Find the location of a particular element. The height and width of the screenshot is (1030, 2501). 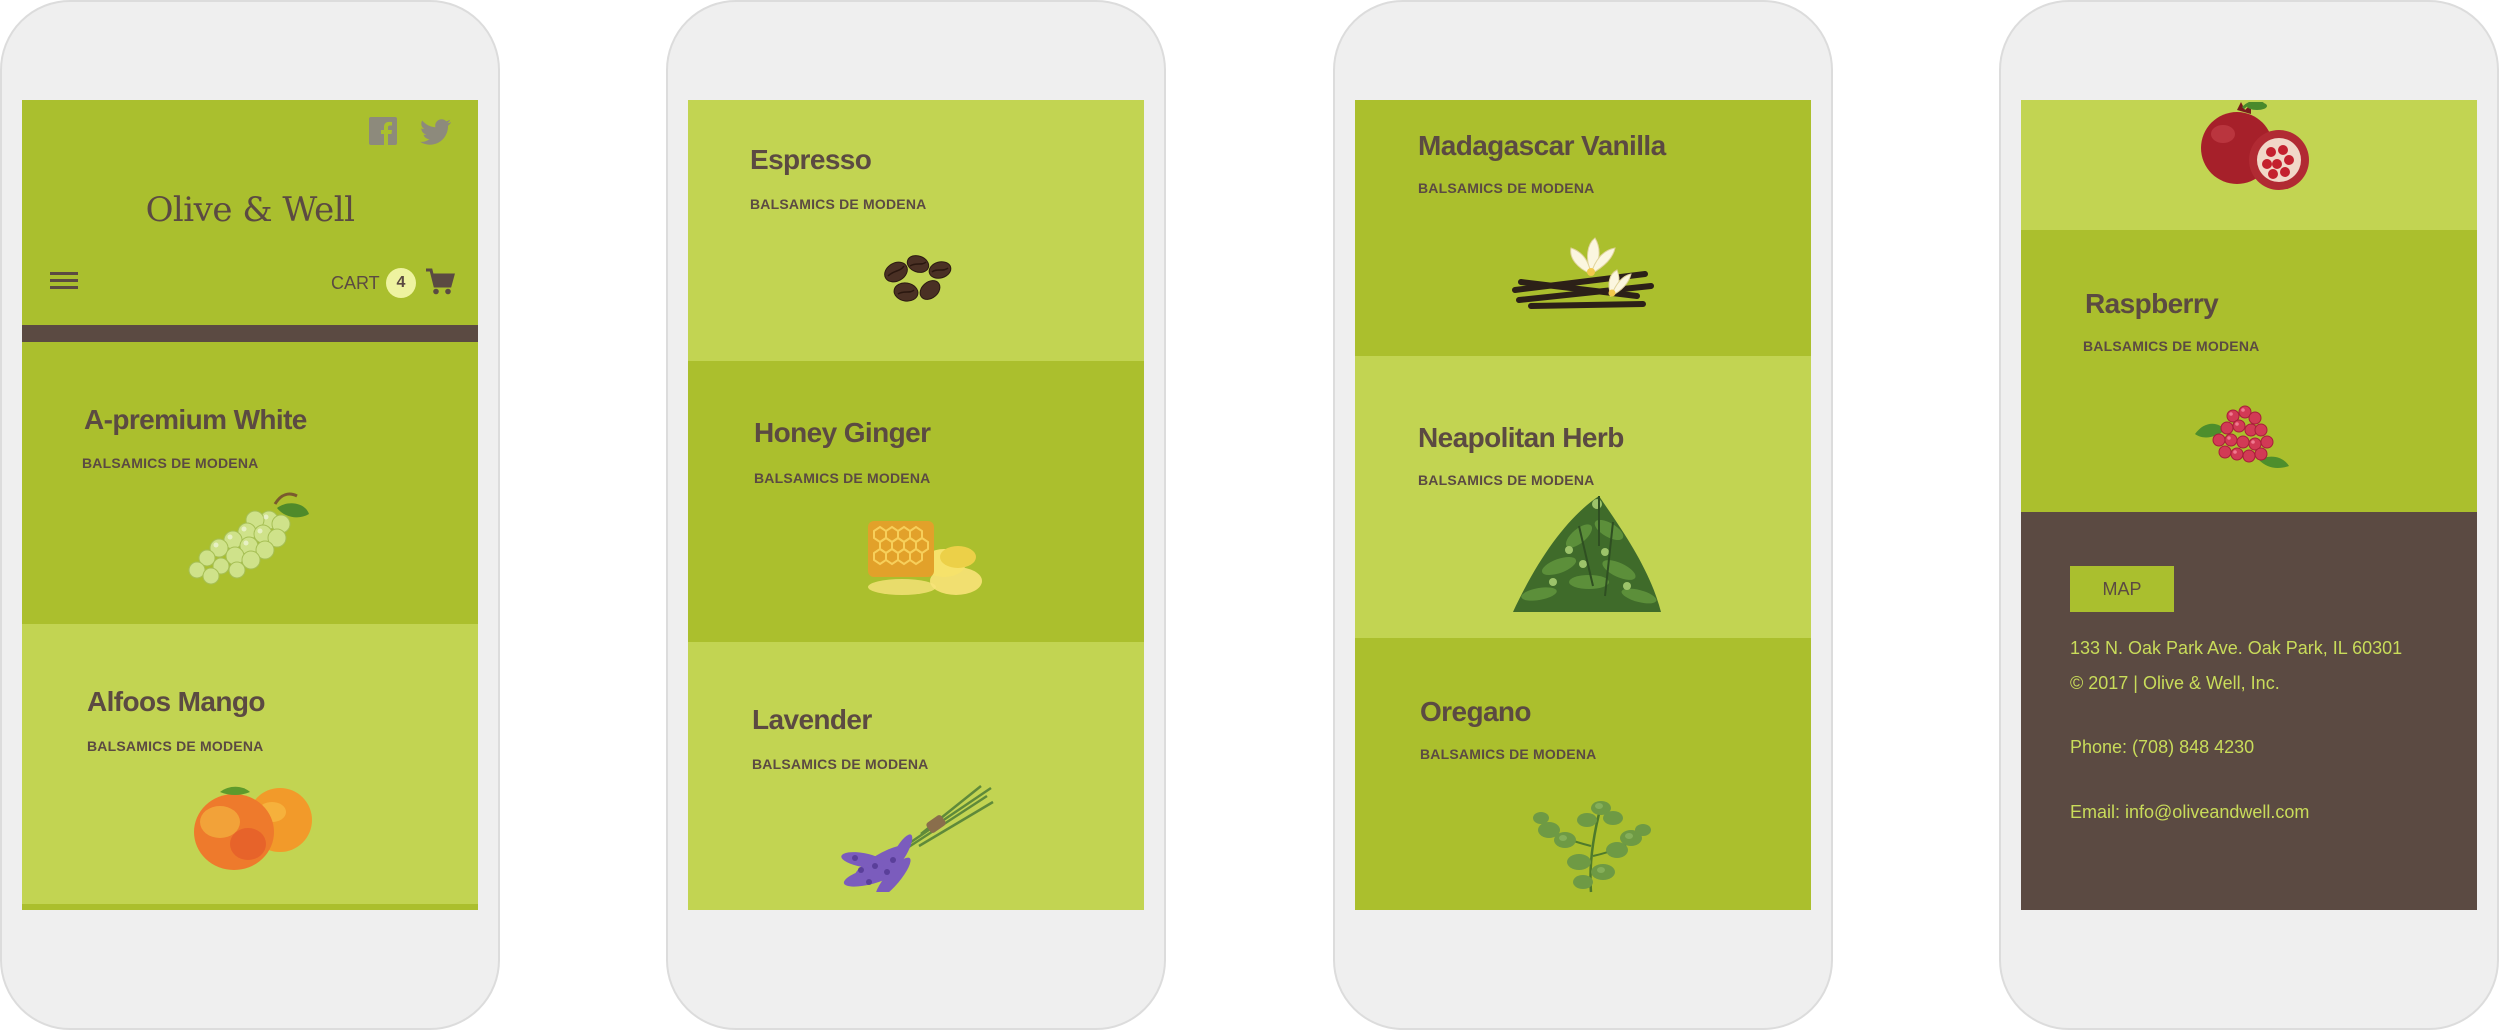

site-header: Olive & Well CART 4 is located at coordinates (250, 212).